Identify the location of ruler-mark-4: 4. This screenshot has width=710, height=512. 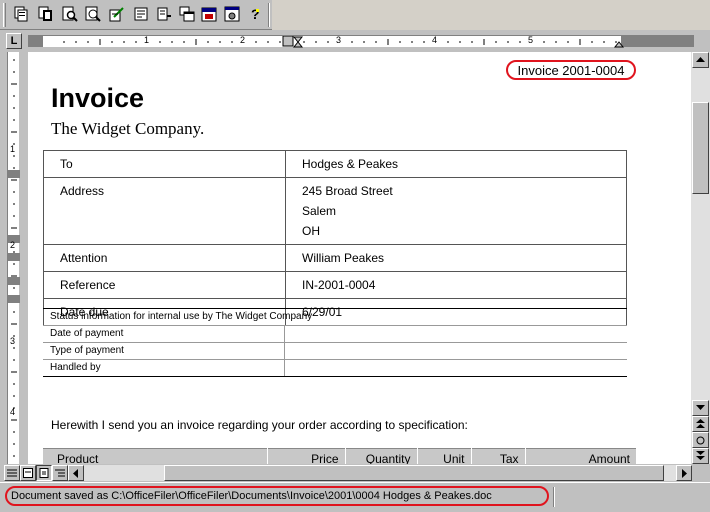
(435, 40).